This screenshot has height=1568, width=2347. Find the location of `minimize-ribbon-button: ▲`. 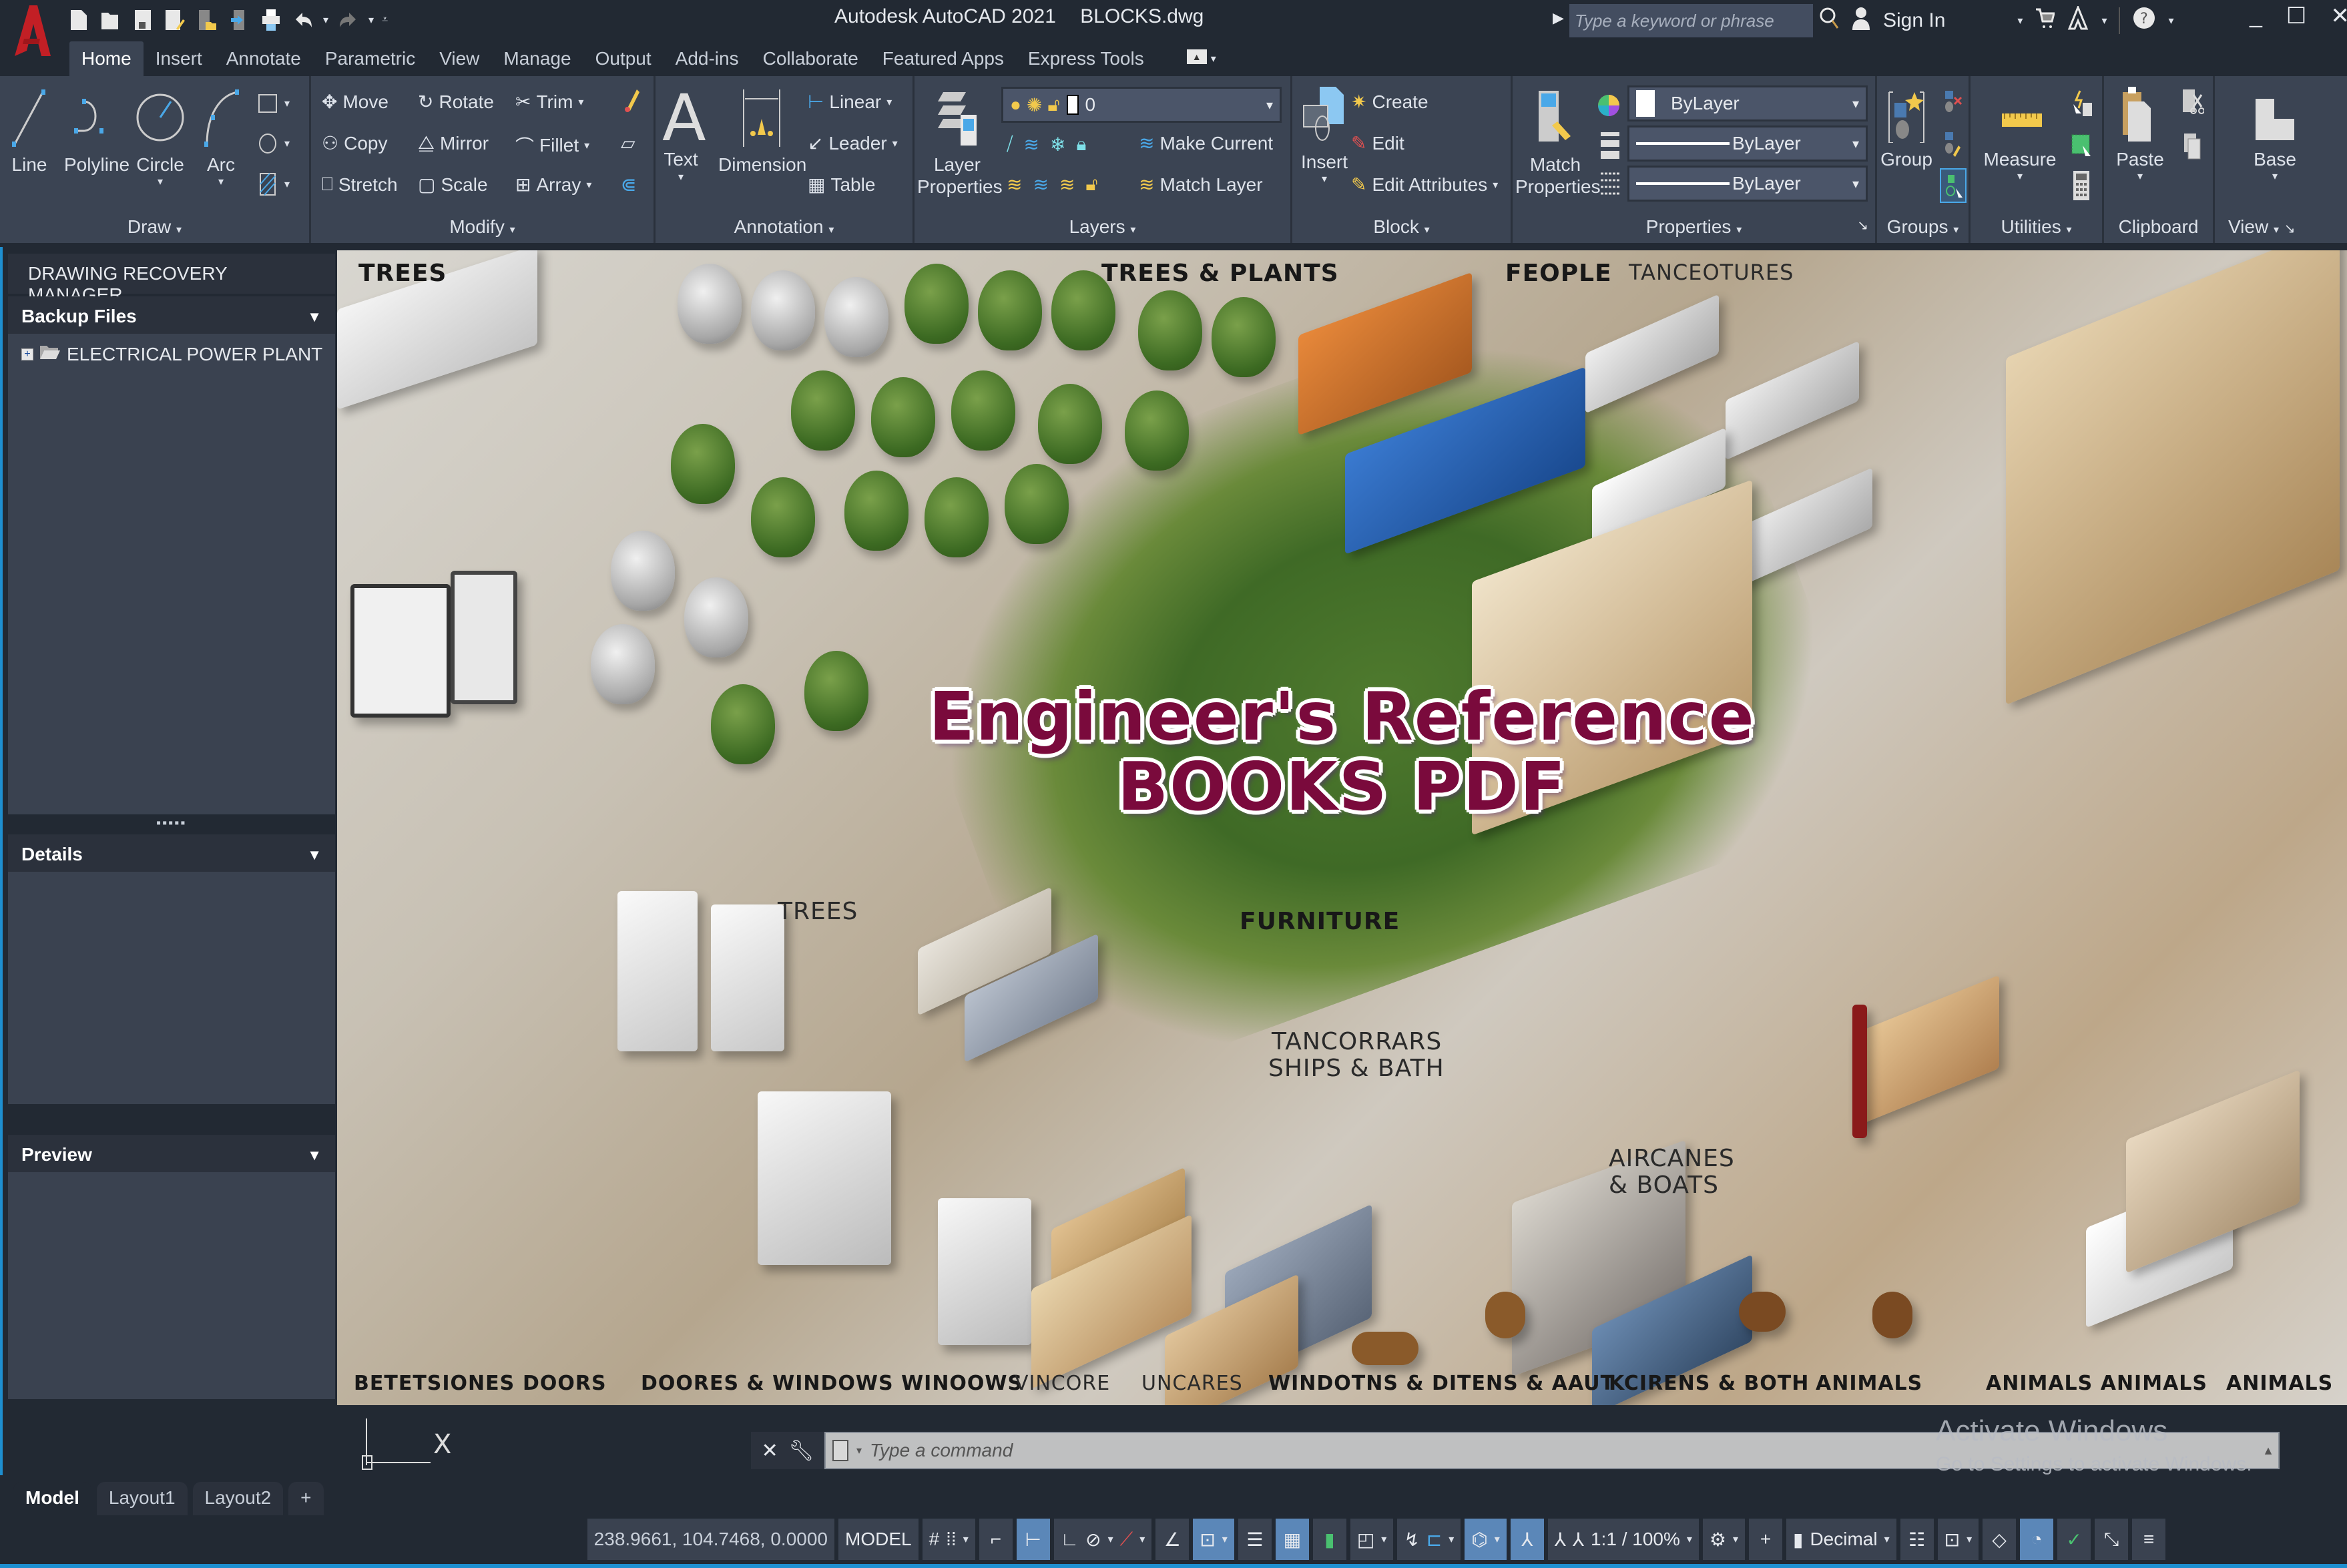

minimize-ribbon-button: ▲ is located at coordinates (1196, 56).